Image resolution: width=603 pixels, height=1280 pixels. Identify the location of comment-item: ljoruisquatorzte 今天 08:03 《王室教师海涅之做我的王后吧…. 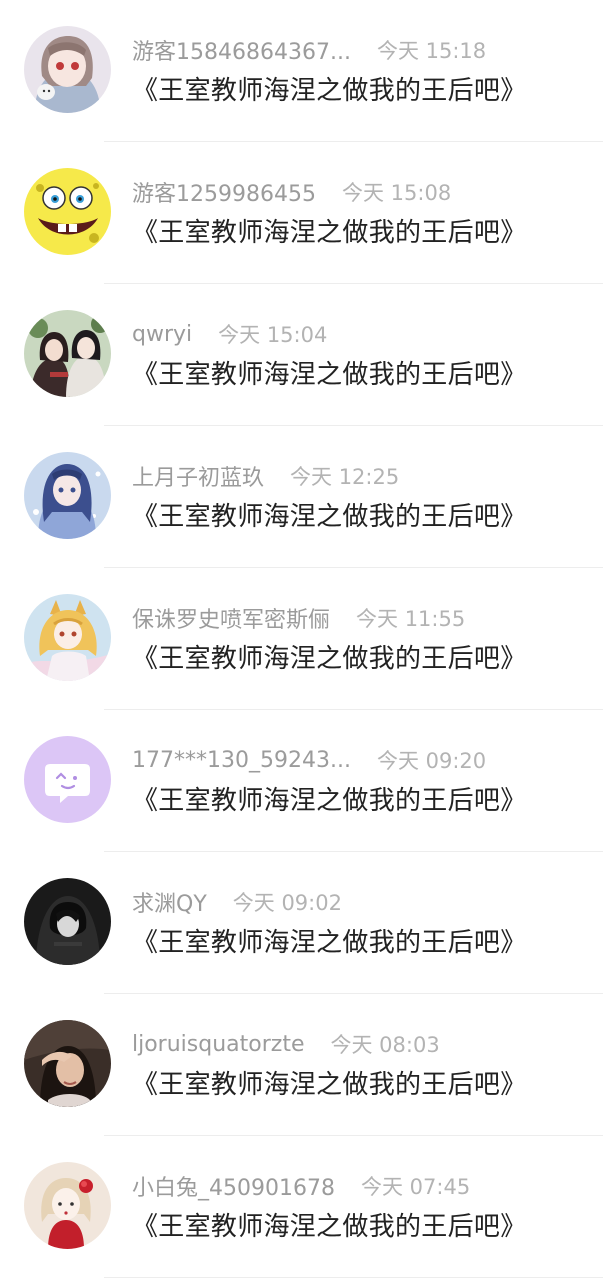
(301, 1065).